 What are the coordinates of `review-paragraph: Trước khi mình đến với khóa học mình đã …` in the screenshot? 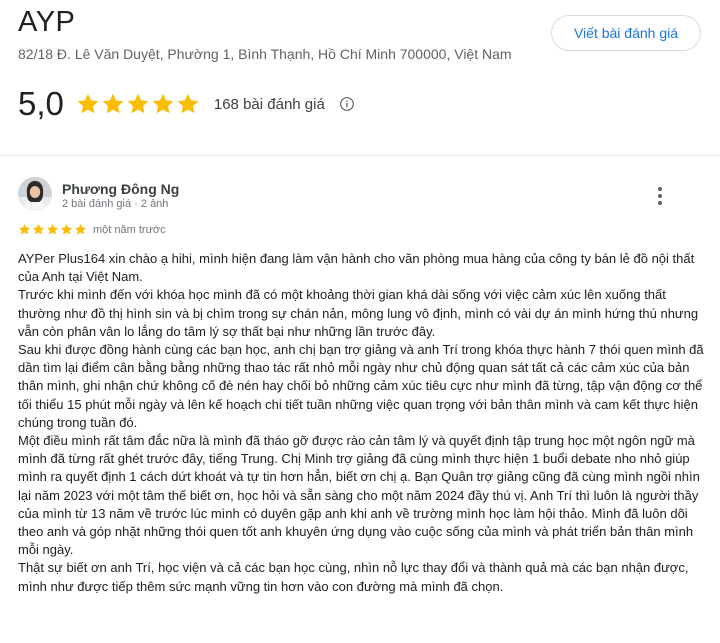 It's located at (358, 313).